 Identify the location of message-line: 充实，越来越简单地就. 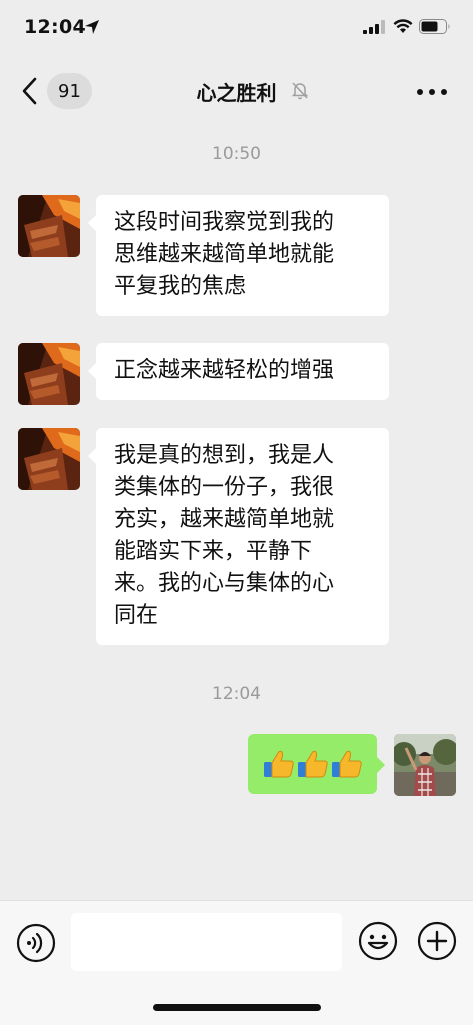
(224, 519).